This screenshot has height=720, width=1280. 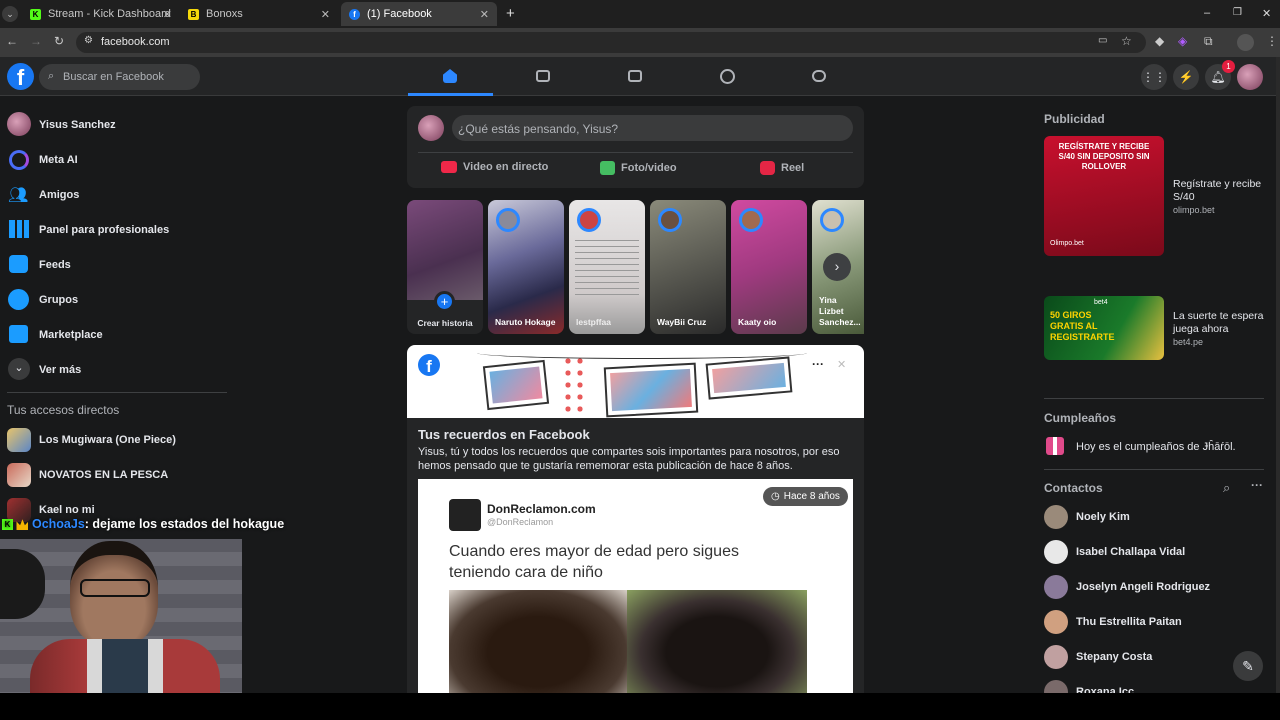 What do you see at coordinates (494, 167) in the screenshot?
I see `live-video-button: Video en directo` at bounding box center [494, 167].